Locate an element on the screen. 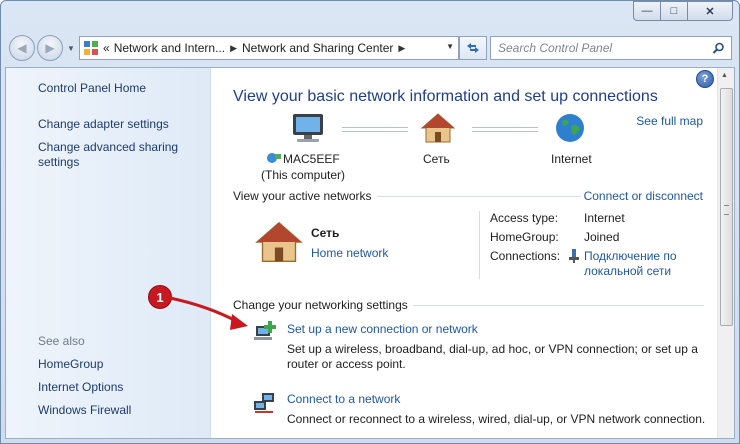  close-icon: ✕ is located at coordinates (710, 11).